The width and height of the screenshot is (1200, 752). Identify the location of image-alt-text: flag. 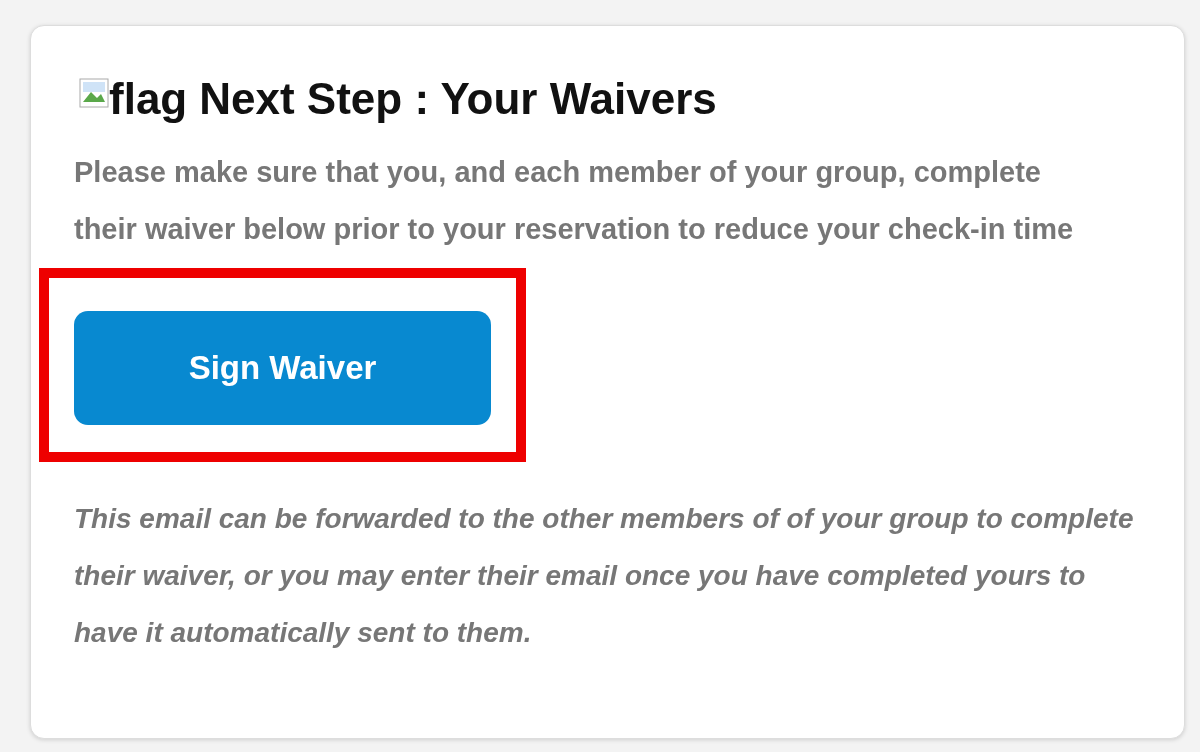
(148, 99).